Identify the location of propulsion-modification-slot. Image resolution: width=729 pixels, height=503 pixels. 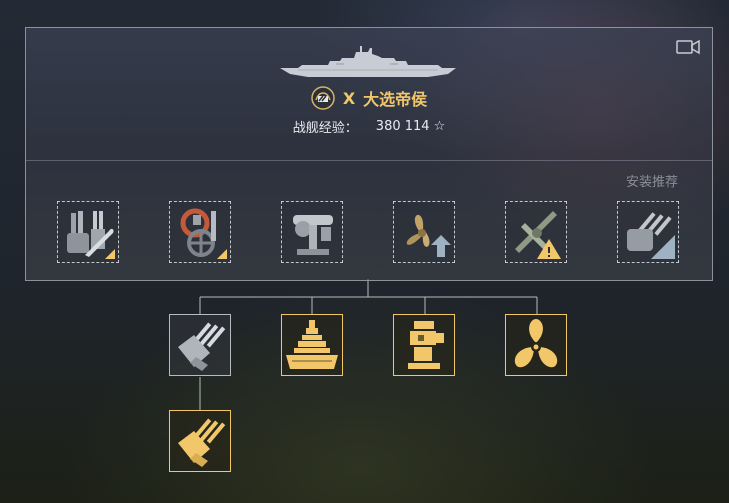
(424, 232).